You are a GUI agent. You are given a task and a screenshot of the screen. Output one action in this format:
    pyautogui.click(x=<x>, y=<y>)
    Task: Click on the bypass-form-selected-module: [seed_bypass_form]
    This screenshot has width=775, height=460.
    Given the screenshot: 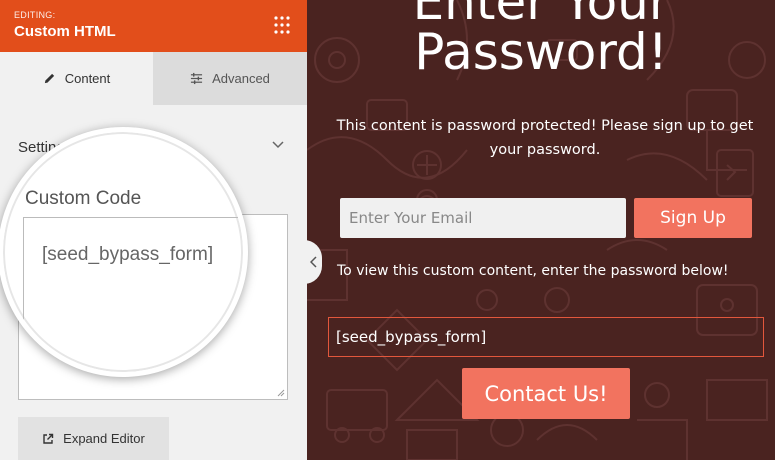 What is the action you would take?
    pyautogui.click(x=546, y=337)
    